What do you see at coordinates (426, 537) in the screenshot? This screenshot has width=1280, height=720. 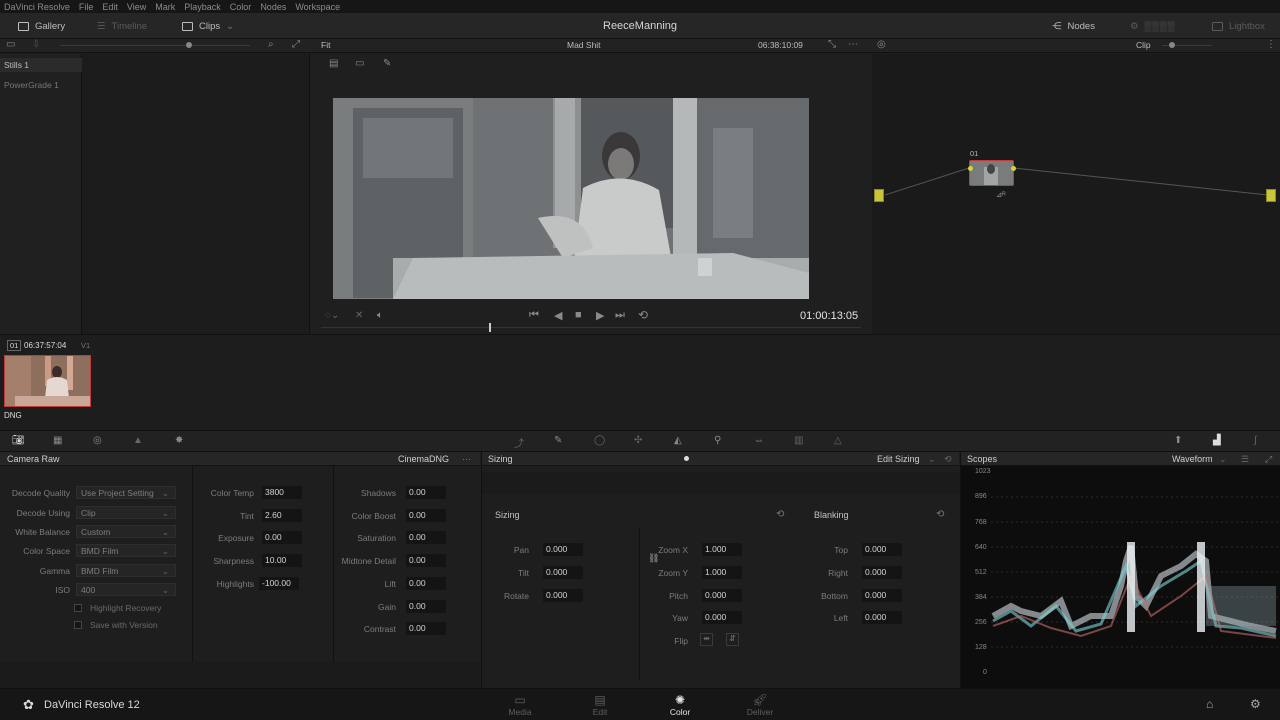 I see `saturation-field: 0.00` at bounding box center [426, 537].